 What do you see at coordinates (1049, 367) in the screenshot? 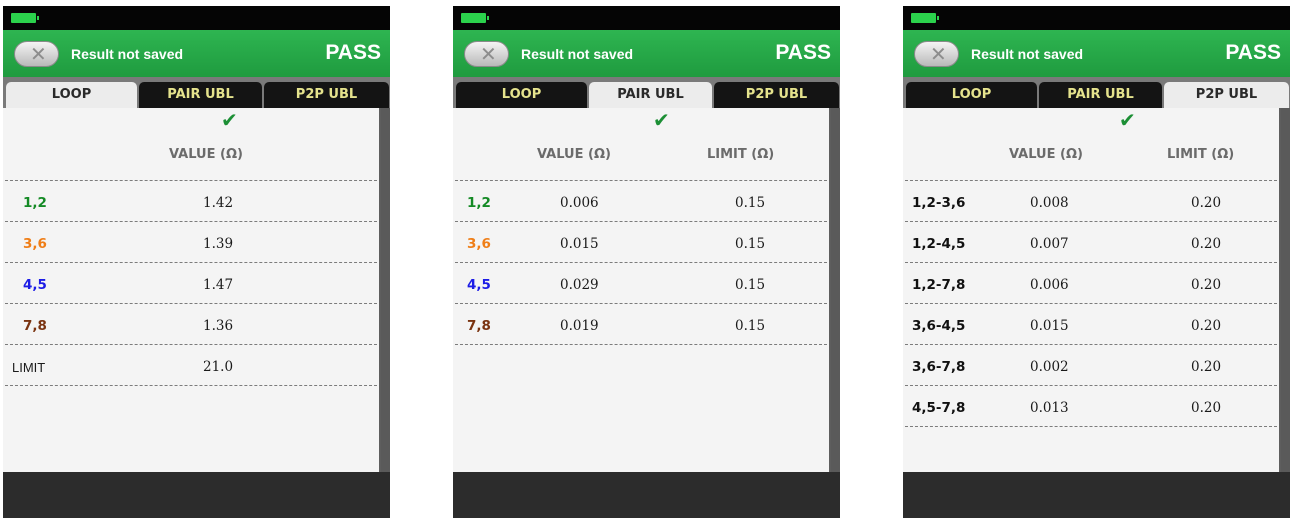
I see `p2p-value: 0.002` at bounding box center [1049, 367].